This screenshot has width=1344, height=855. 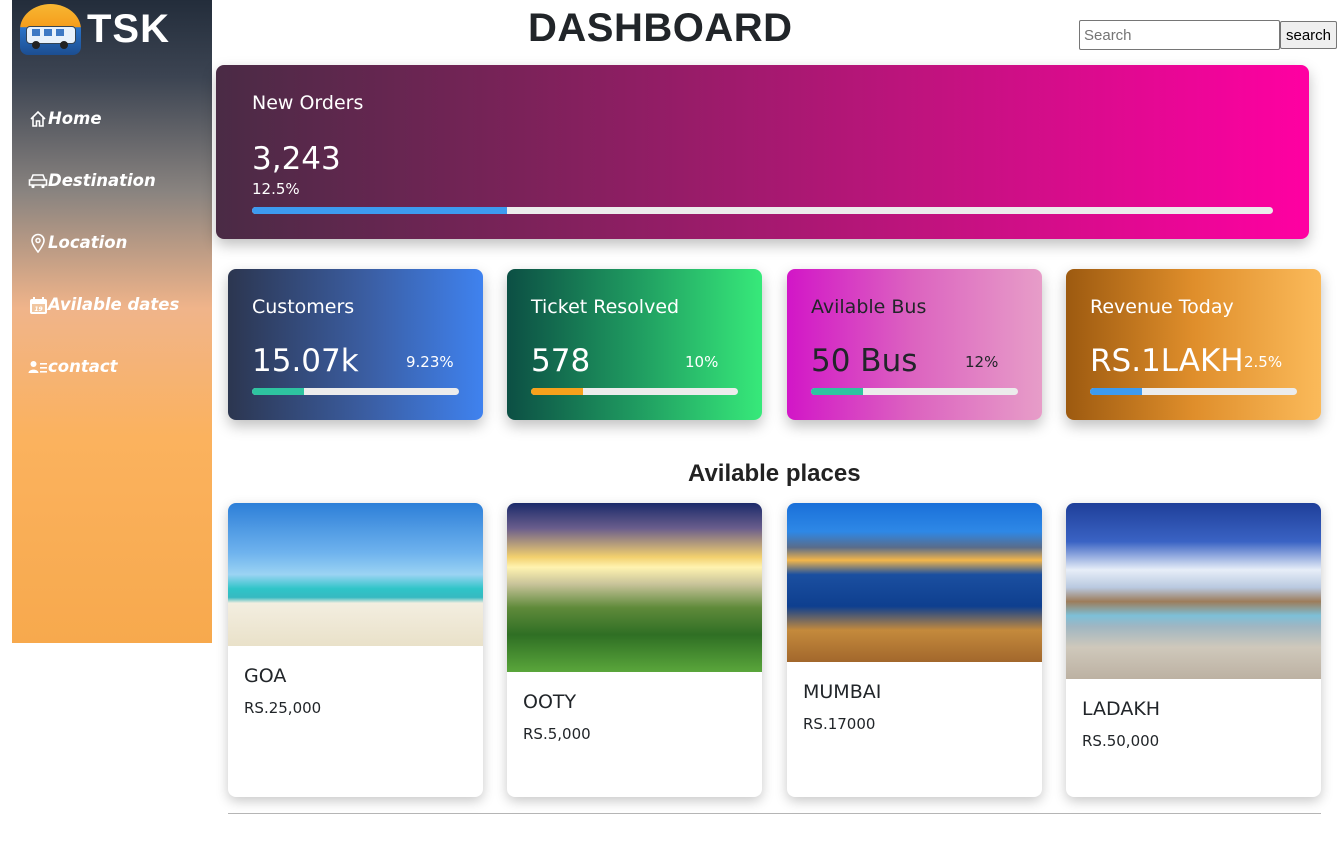 What do you see at coordinates (605, 307) in the screenshot?
I see `card-label: Ticket Resolved` at bounding box center [605, 307].